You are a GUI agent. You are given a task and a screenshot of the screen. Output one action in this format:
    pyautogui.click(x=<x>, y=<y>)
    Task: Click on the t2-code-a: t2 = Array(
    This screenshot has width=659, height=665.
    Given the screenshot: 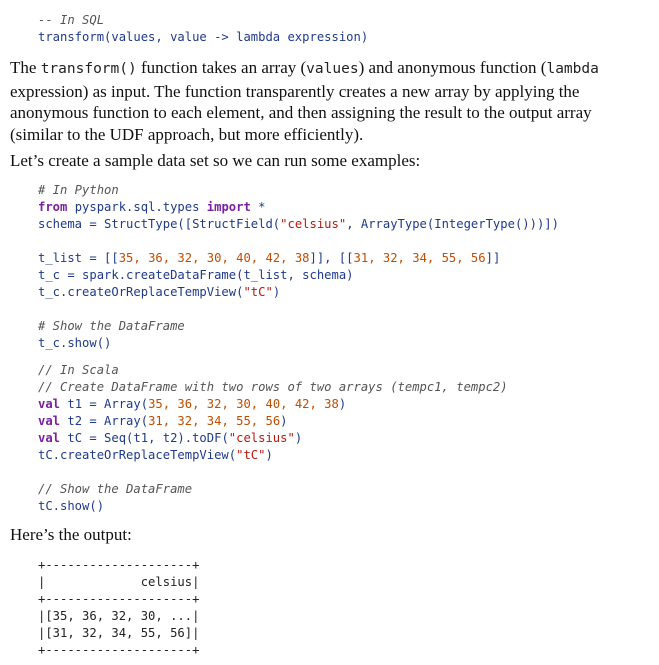 What is the action you would take?
    pyautogui.click(x=104, y=421)
    